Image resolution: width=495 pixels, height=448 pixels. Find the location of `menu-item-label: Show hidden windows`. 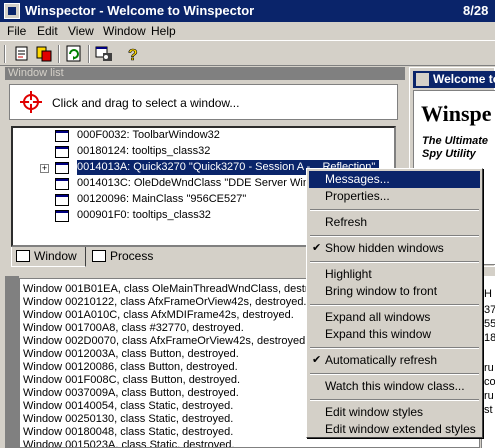

menu-item-label: Show hidden windows is located at coordinates (384, 248).